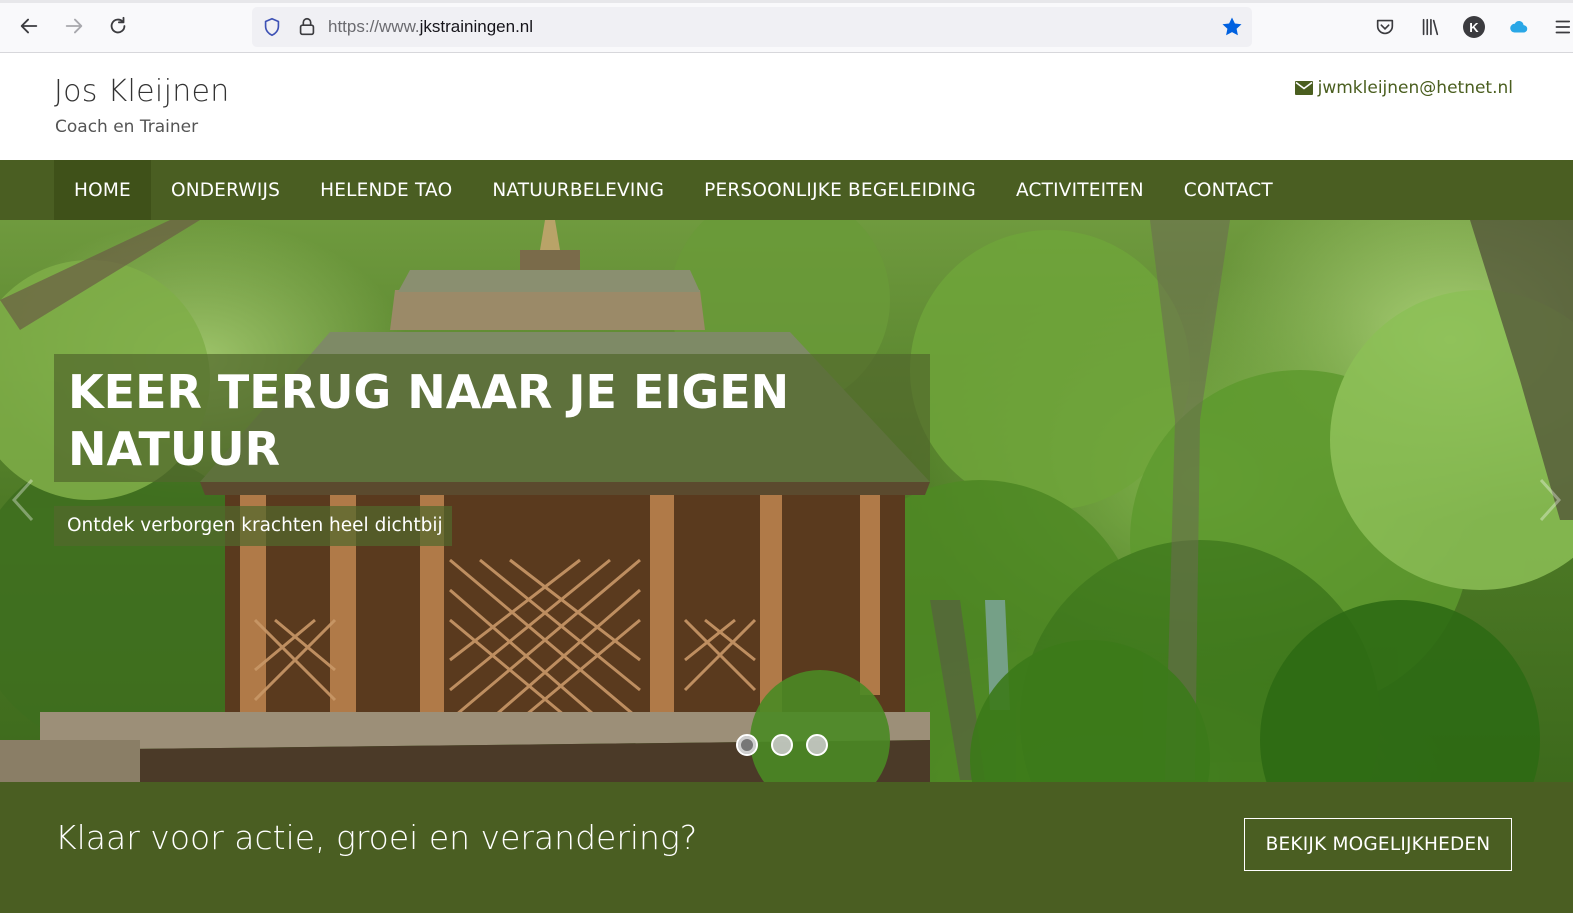 Image resolution: width=1573 pixels, height=913 pixels. I want to click on nav-item-activiteiten: ACTIVITEITEN, so click(1080, 190).